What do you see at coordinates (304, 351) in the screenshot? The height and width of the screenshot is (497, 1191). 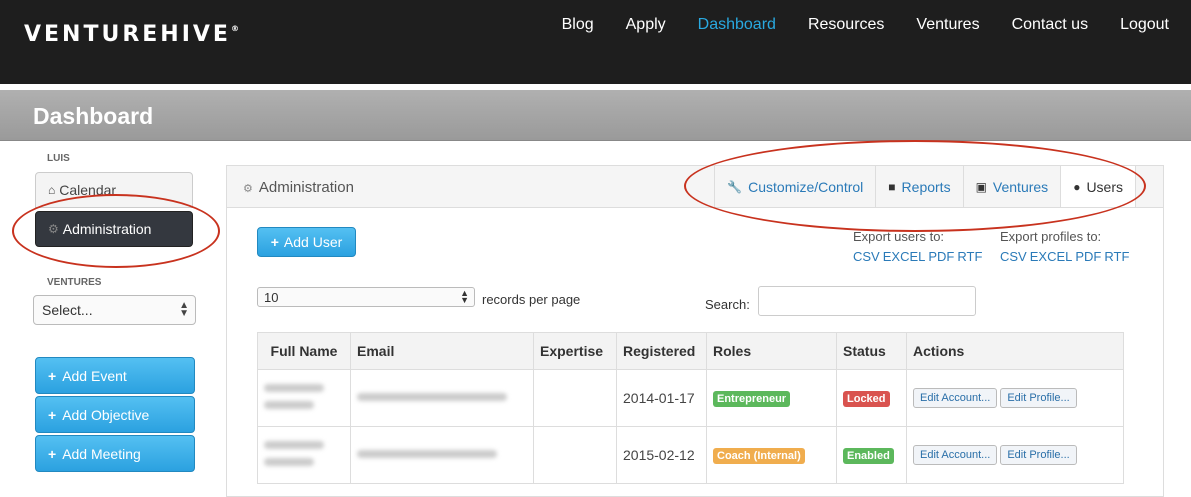 I see `column-header: Full Name` at bounding box center [304, 351].